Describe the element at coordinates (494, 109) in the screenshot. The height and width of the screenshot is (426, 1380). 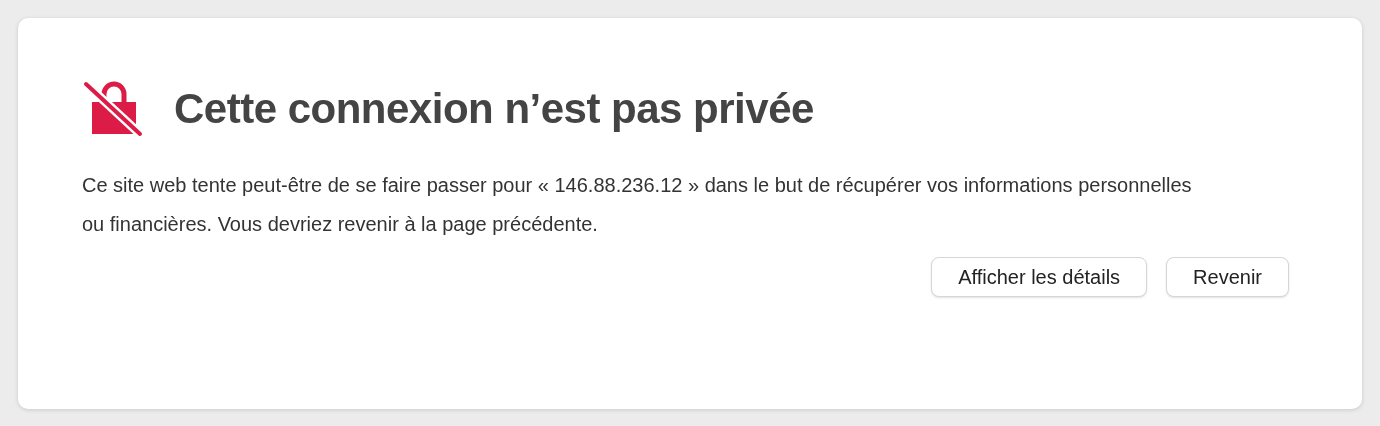
I see `warning-title: Cette connexion n’est pas privée` at that location.